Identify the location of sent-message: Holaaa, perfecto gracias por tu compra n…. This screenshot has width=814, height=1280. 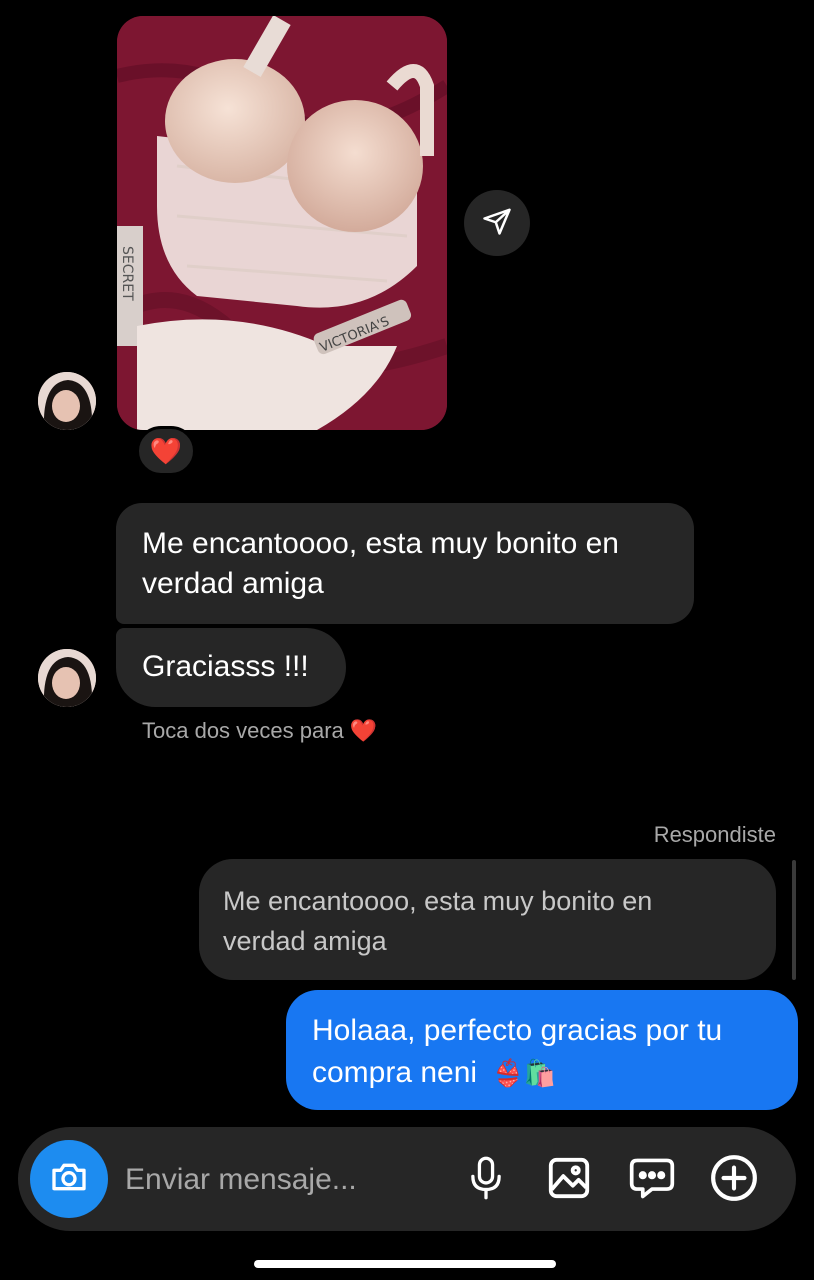
(542, 1050).